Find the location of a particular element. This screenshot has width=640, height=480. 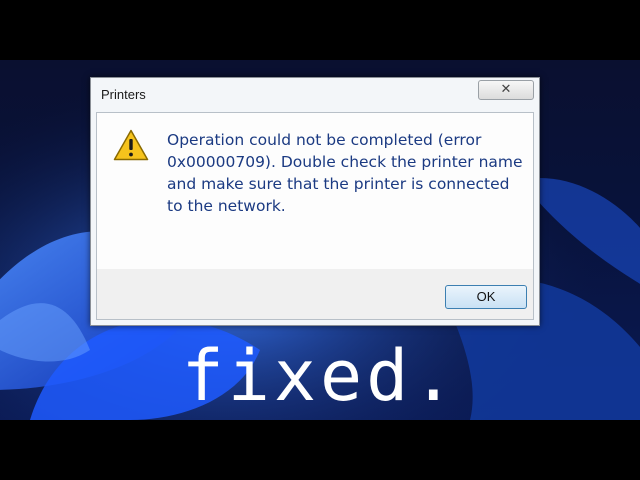

title-bar: Printers ✕ is located at coordinates (315, 95).